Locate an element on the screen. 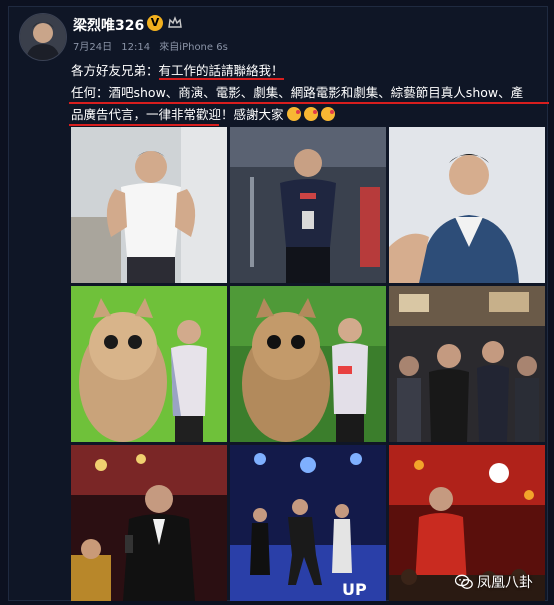  post-text-line-1: 各方好友兄弟：有工作的話請聯絡我！ is located at coordinates (309, 71).